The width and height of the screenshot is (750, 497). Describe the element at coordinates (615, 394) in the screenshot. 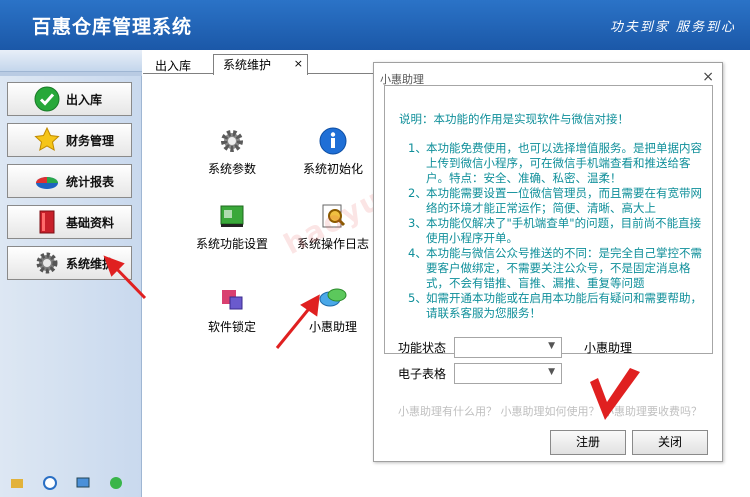

I see `checkmark-arrow-to-register` at that location.